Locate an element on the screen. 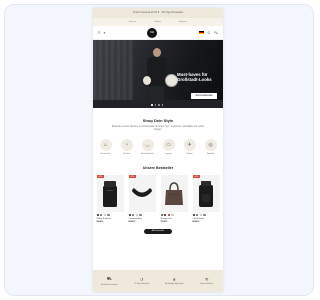 The height and width of the screenshot is (300, 320). category-label: Reisen is located at coordinates (189, 154).